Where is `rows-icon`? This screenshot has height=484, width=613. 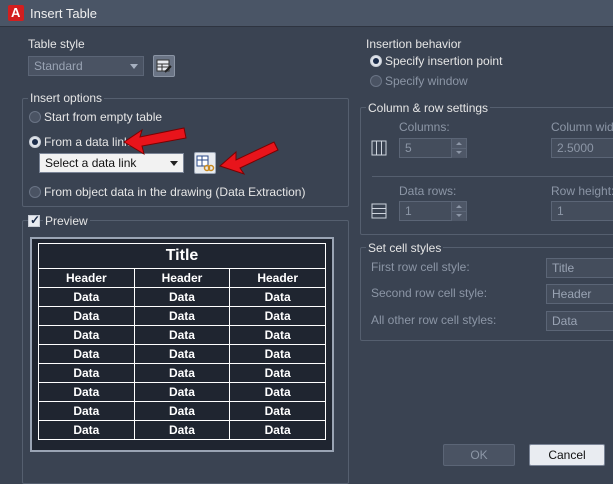
rows-icon is located at coordinates (379, 211).